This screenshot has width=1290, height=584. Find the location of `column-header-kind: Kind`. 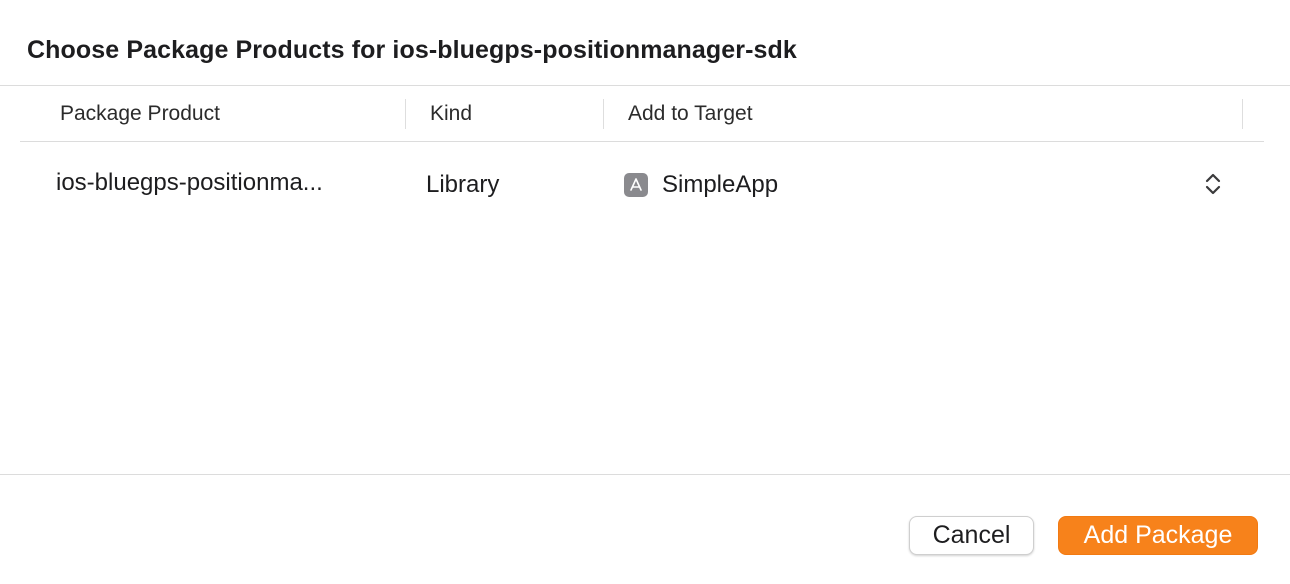

column-header-kind: Kind is located at coordinates (451, 114).